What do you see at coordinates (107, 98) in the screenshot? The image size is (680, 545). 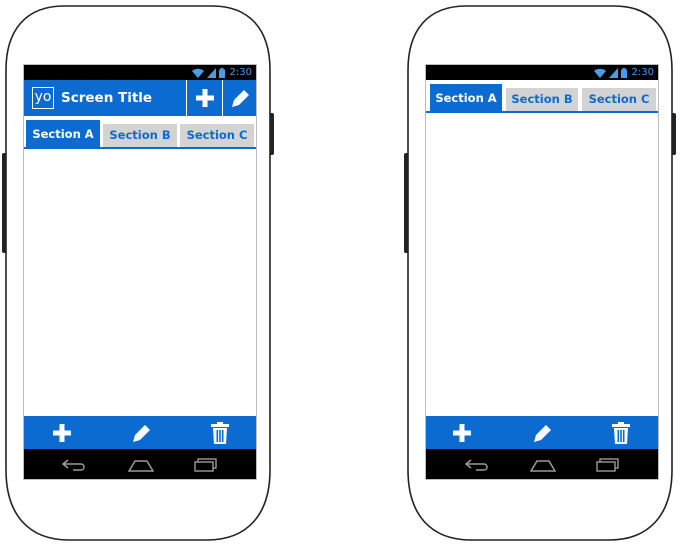 I see `screen-title: Screen Title` at bounding box center [107, 98].